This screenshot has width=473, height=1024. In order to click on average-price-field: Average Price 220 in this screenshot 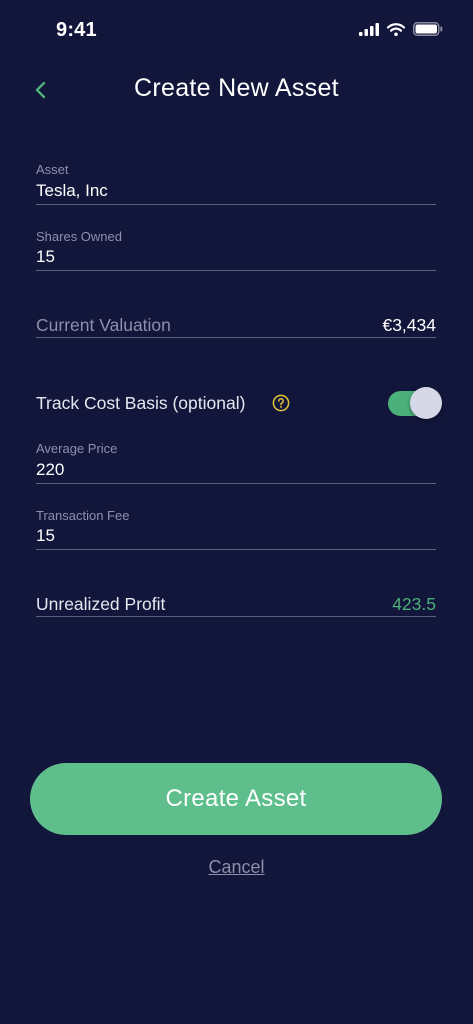, I will do `click(236, 462)`.